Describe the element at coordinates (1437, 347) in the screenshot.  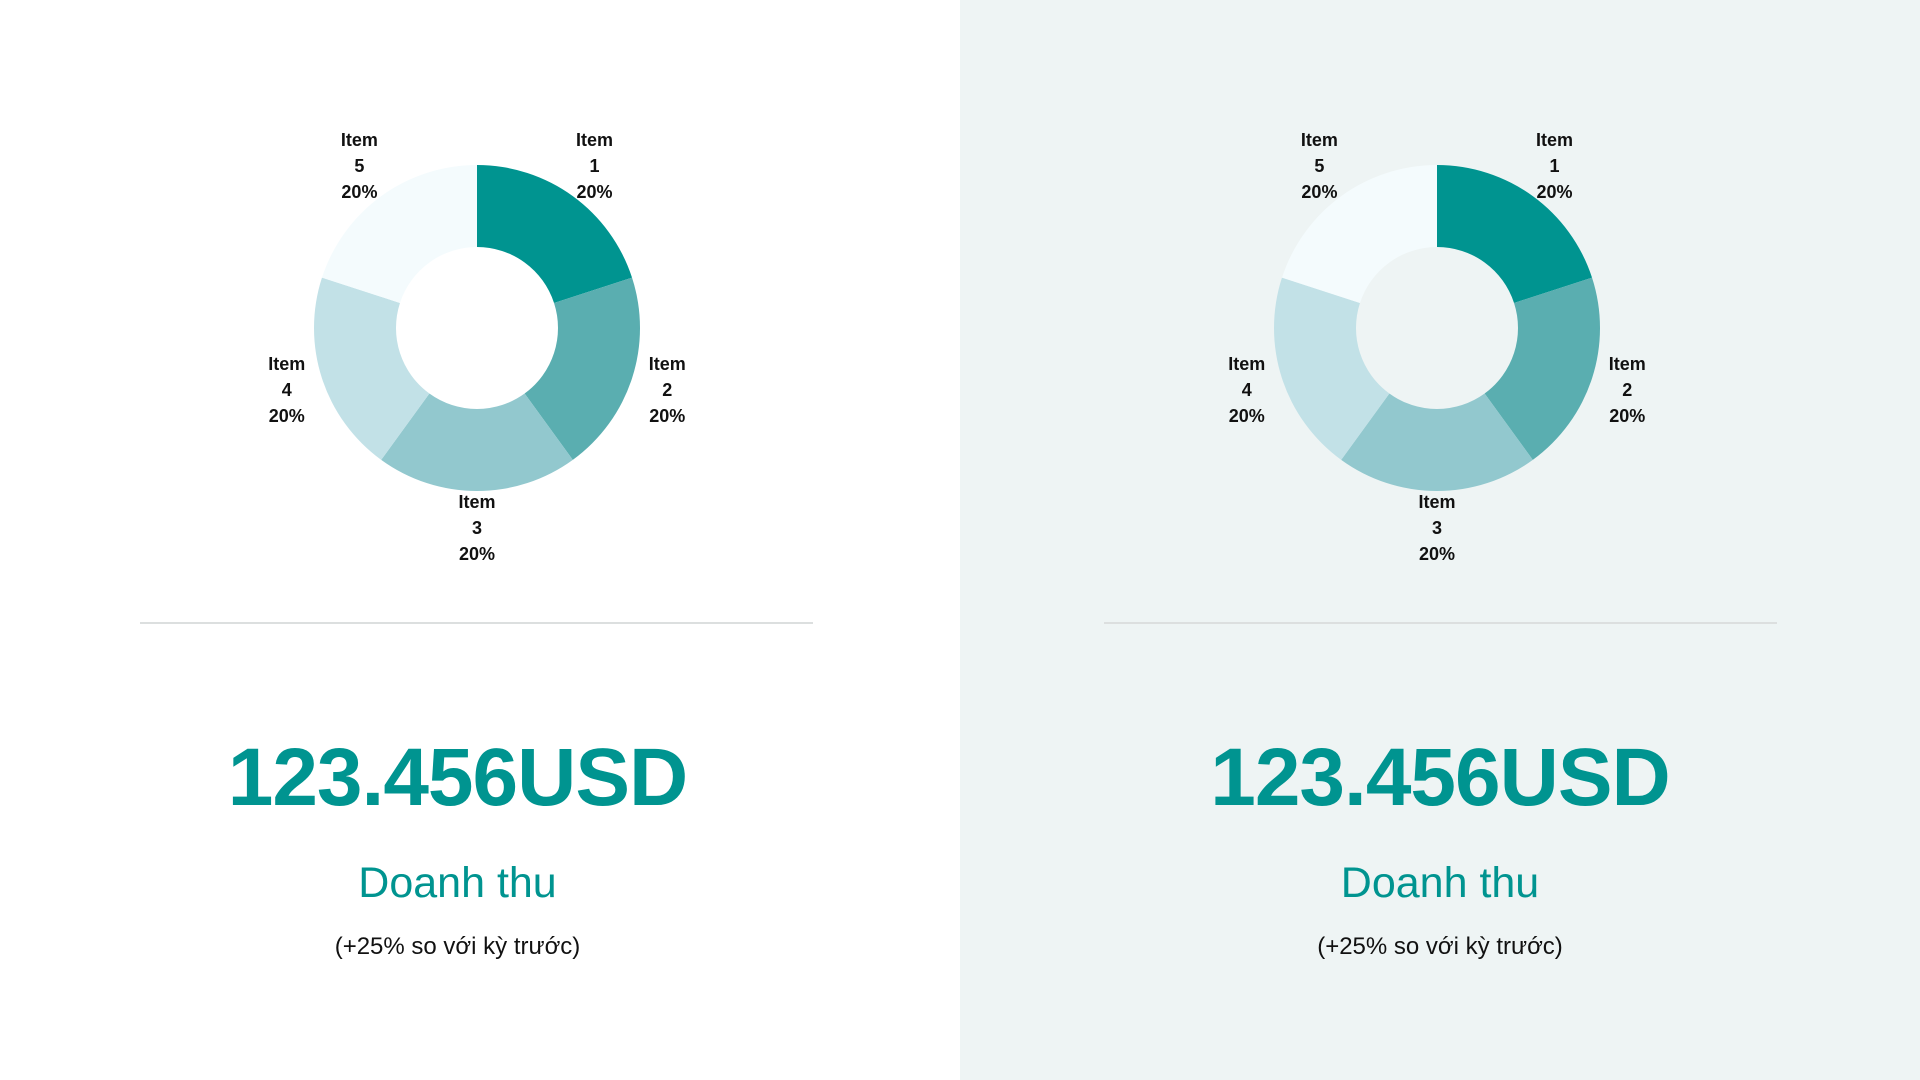
I see `donut-chart-right: Item 1 20% Item 2 20% Item 3 20% Item 4 20% Item 5 20%` at that location.